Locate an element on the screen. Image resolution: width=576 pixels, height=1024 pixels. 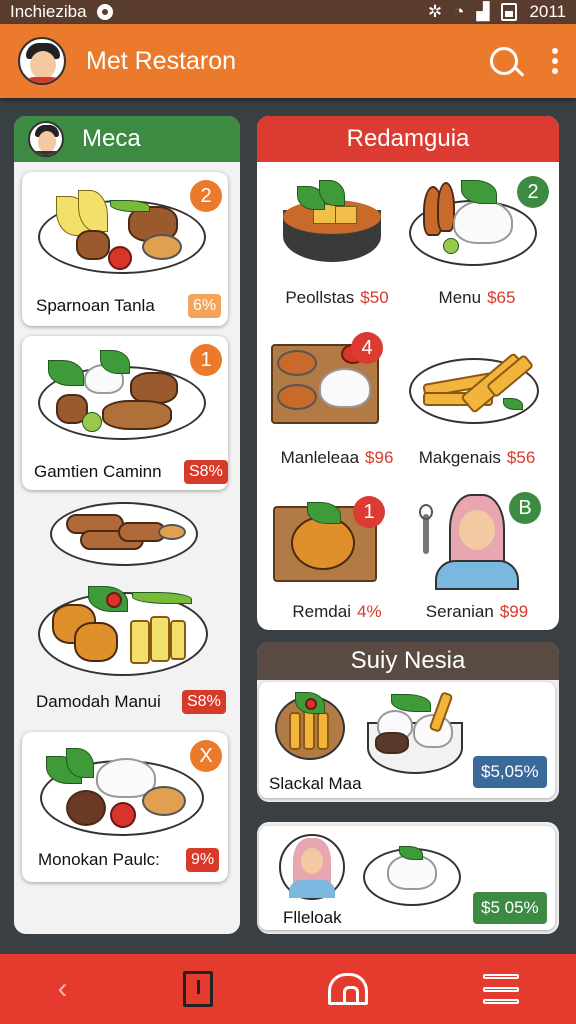
item-price: $96 is located at coordinates (379, 457).